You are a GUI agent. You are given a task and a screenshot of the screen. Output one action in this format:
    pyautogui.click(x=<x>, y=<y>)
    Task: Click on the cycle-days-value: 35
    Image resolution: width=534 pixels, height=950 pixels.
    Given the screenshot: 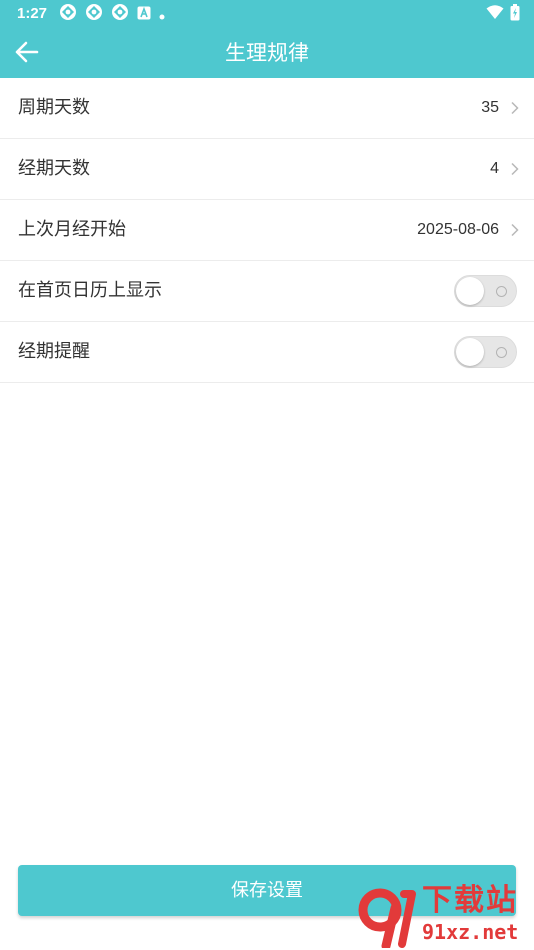 What is the action you would take?
    pyautogui.click(x=490, y=107)
    